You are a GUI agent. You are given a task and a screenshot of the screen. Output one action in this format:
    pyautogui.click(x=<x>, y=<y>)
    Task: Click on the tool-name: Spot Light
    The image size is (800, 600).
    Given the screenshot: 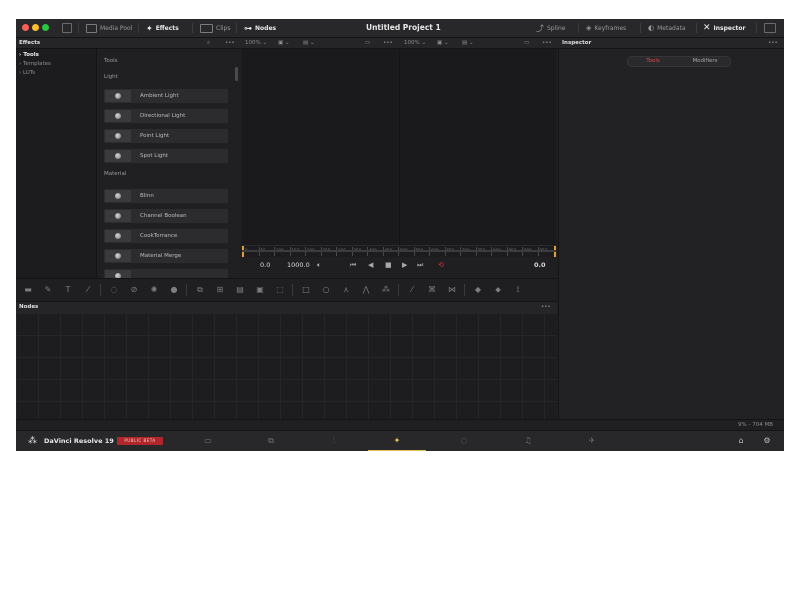 What is the action you would take?
    pyautogui.click(x=154, y=156)
    